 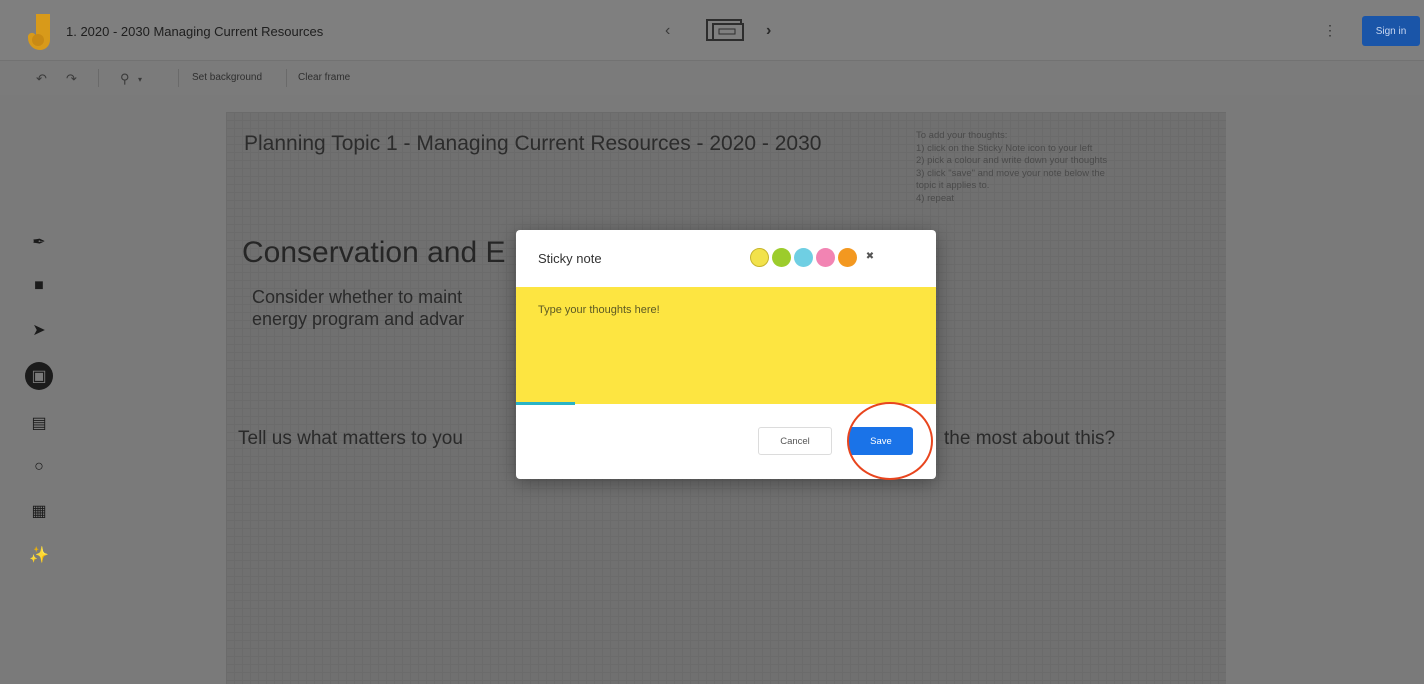 What do you see at coordinates (1030, 438) in the screenshot?
I see `question-text-right: the most about this?` at bounding box center [1030, 438].